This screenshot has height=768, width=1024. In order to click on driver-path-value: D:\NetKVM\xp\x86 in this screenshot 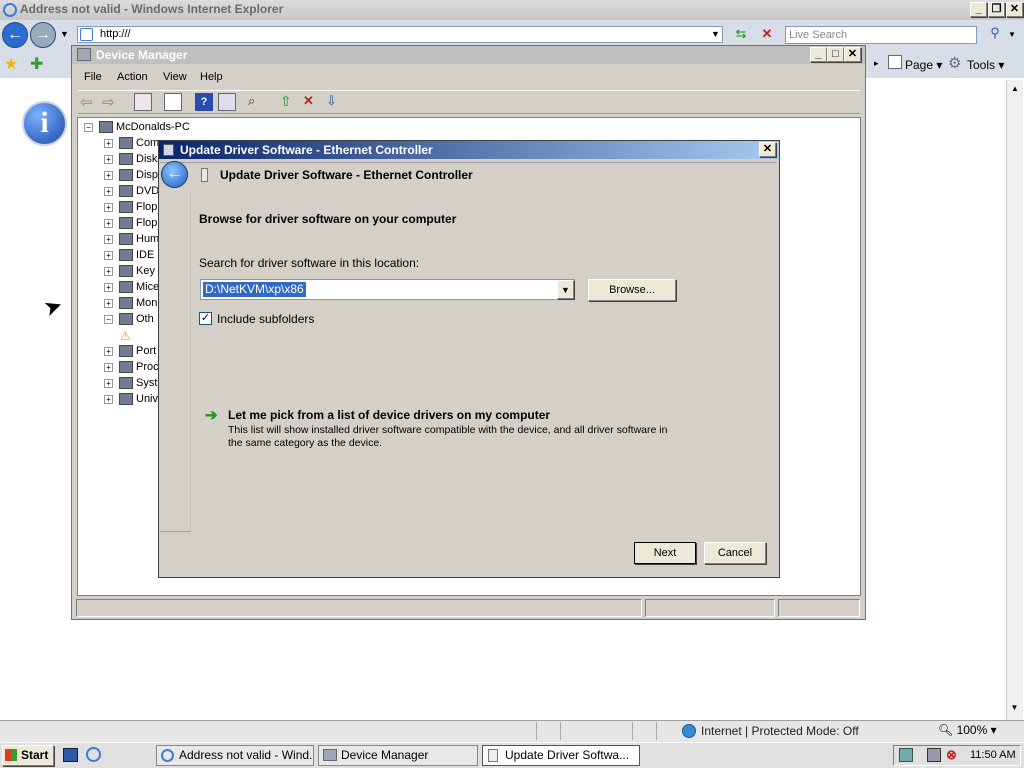, I will do `click(254, 289)`.